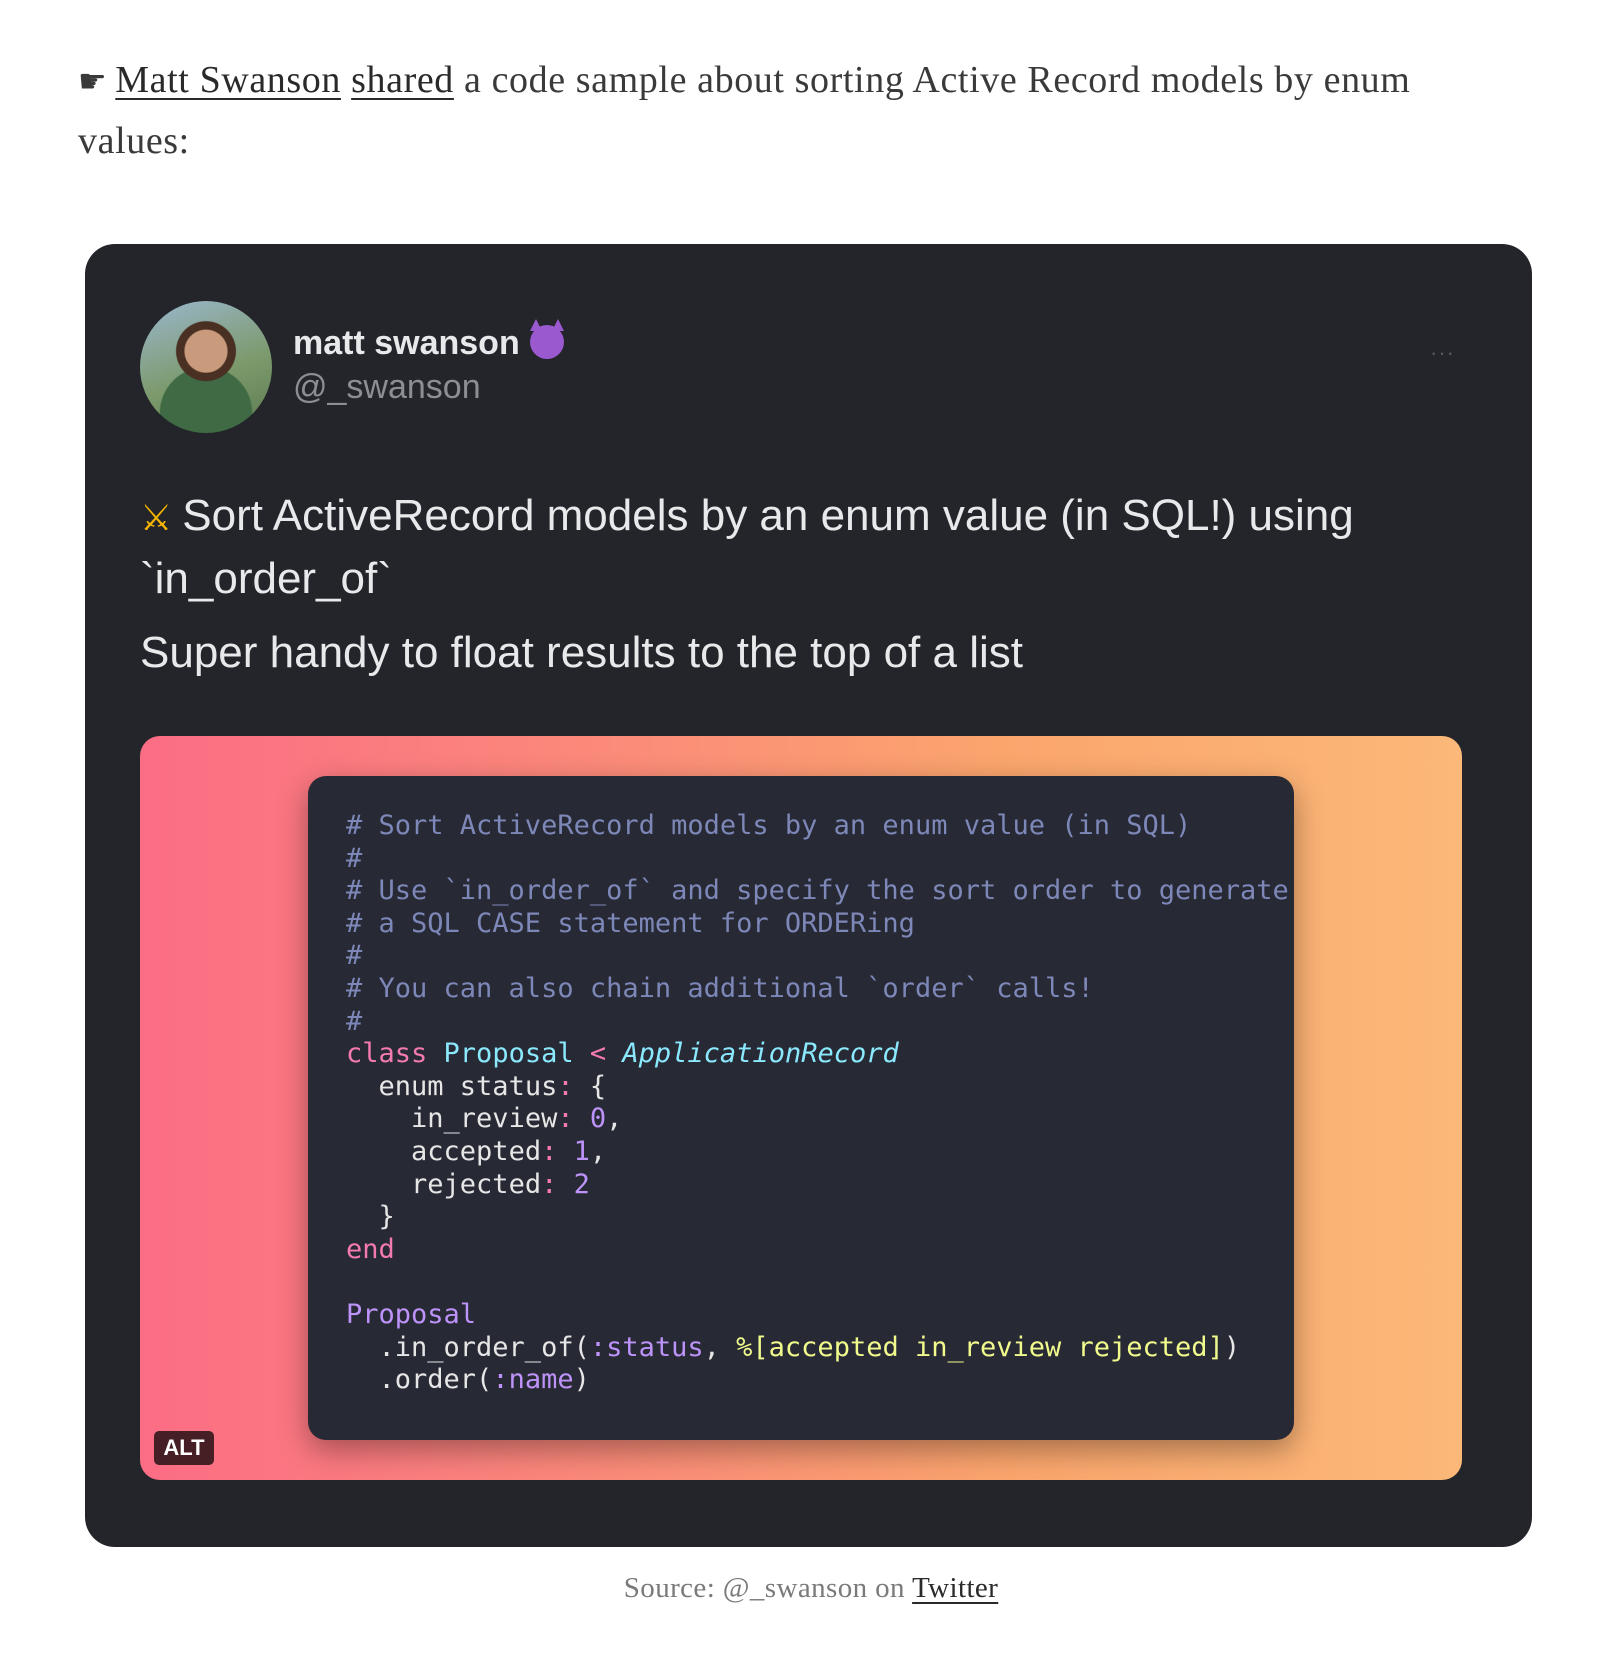 This screenshot has width=1622, height=1670. Describe the element at coordinates (387, 387) in the screenshot. I see `author-handle: @_swanson` at that location.